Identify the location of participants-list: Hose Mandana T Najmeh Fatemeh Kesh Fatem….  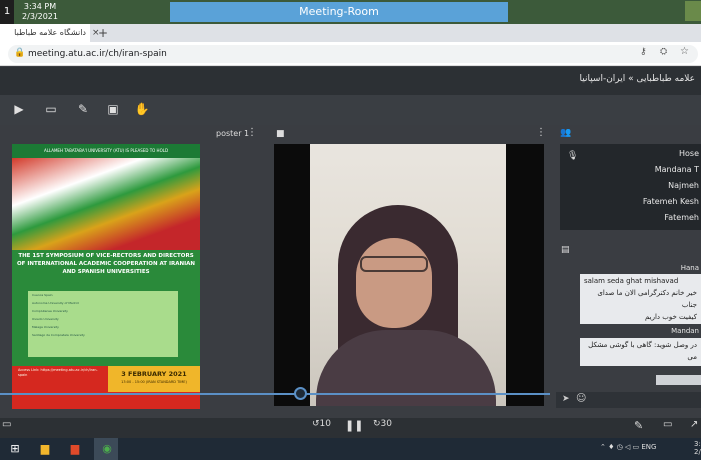
(630, 187).